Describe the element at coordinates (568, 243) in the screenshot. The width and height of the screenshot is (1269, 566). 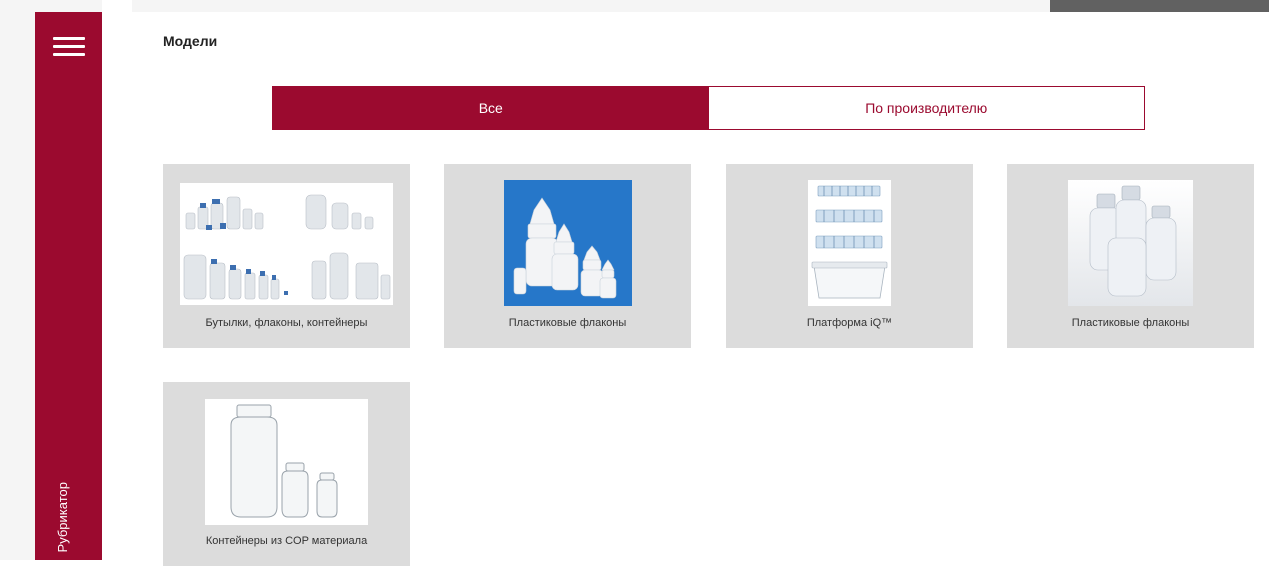
I see `product-image-dropper-bottles` at that location.